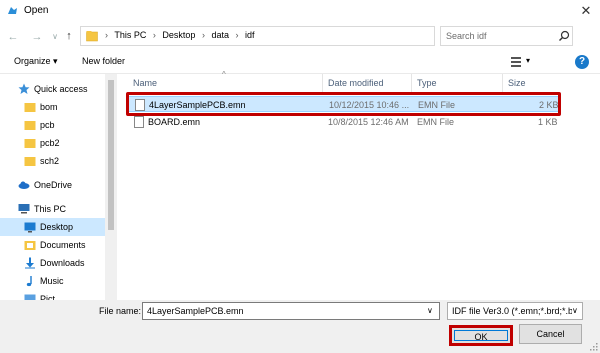 The height and width of the screenshot is (353, 600). Describe the element at coordinates (178, 35) in the screenshot. I see `breadcrumb-desktop: Desktop` at that location.